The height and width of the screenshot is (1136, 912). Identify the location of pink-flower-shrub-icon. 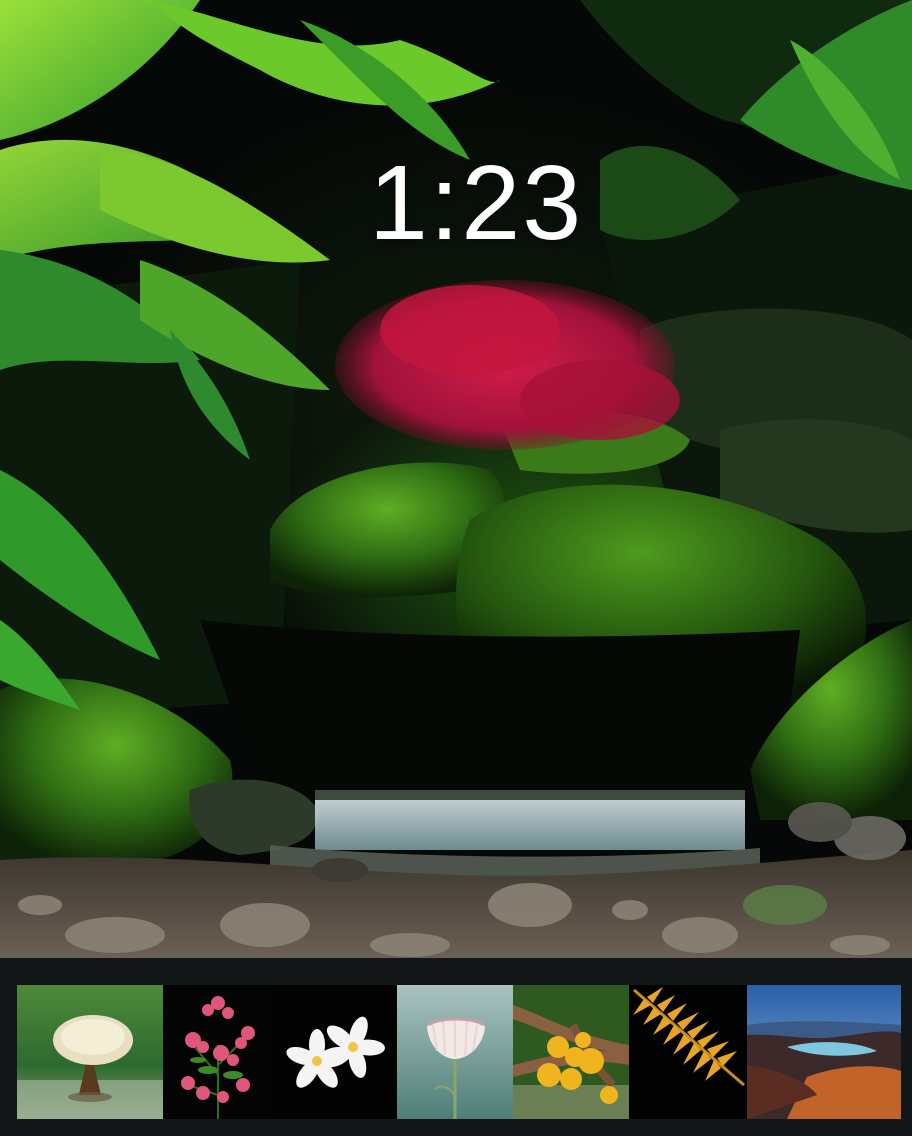
(218, 1052).